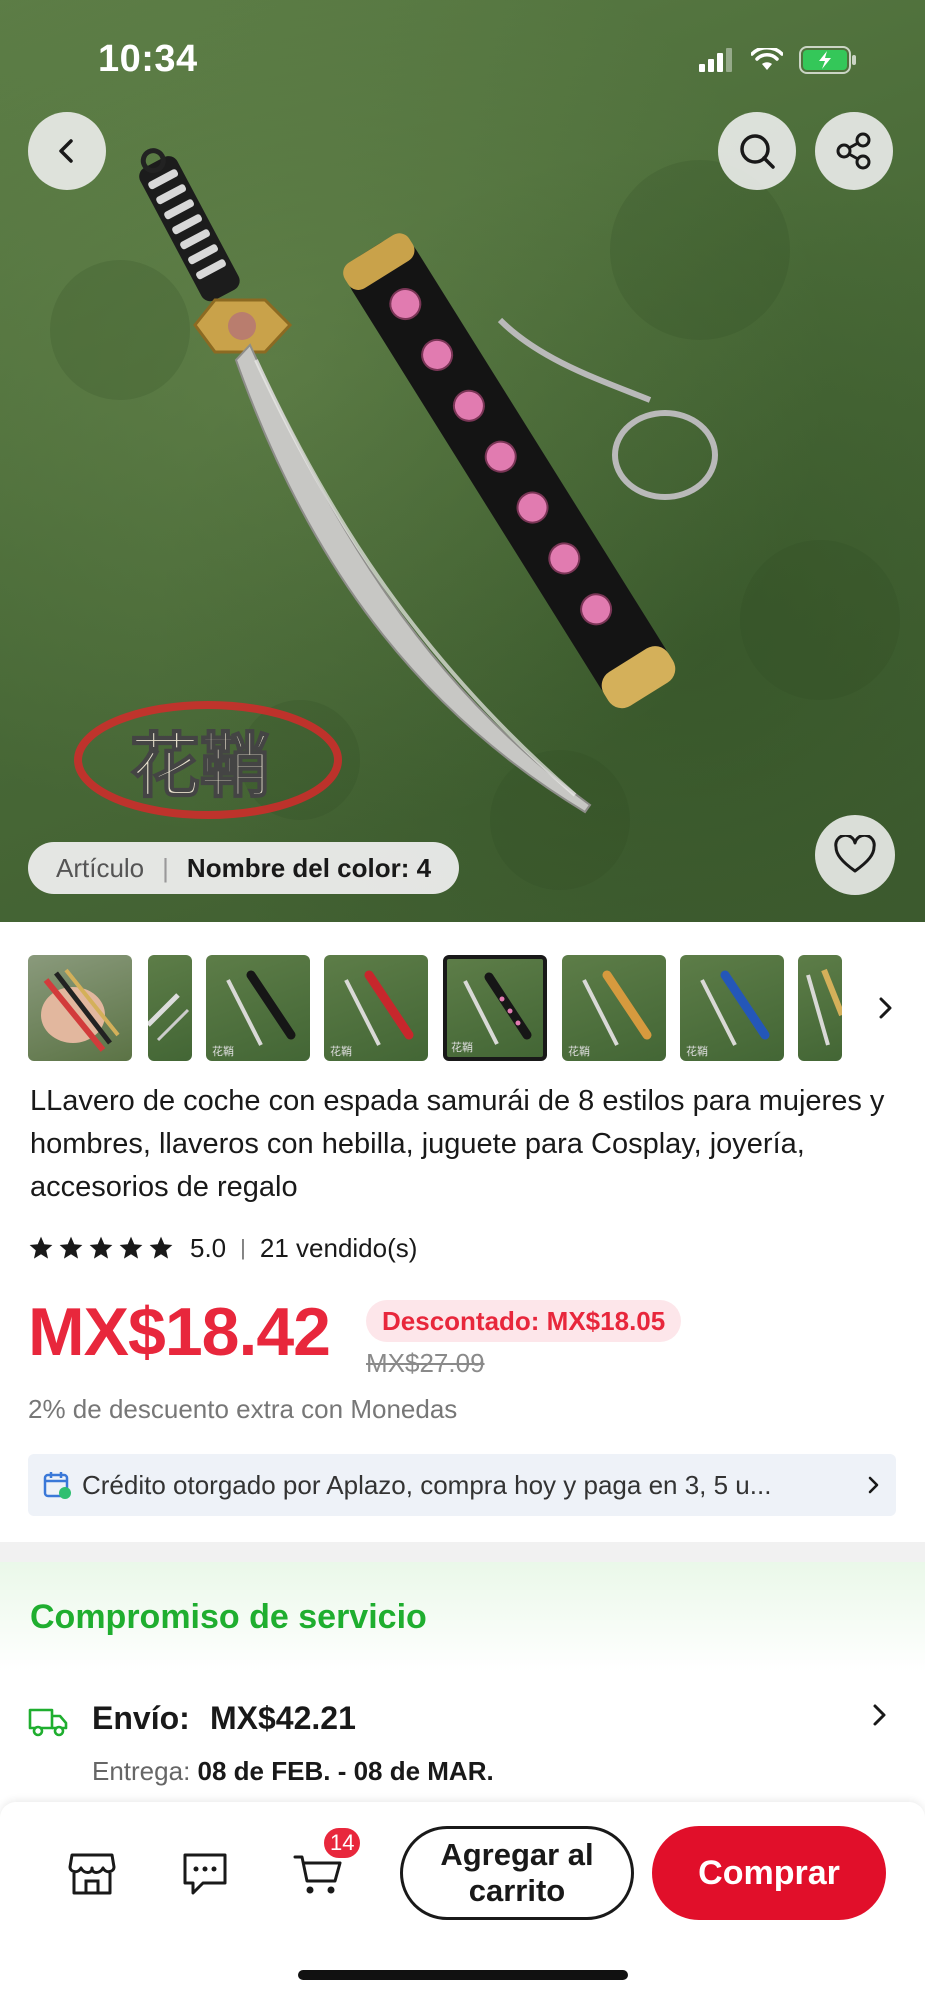 The width and height of the screenshot is (925, 2000). I want to click on add-to-cart-button: Agregar al carrito, so click(517, 1873).